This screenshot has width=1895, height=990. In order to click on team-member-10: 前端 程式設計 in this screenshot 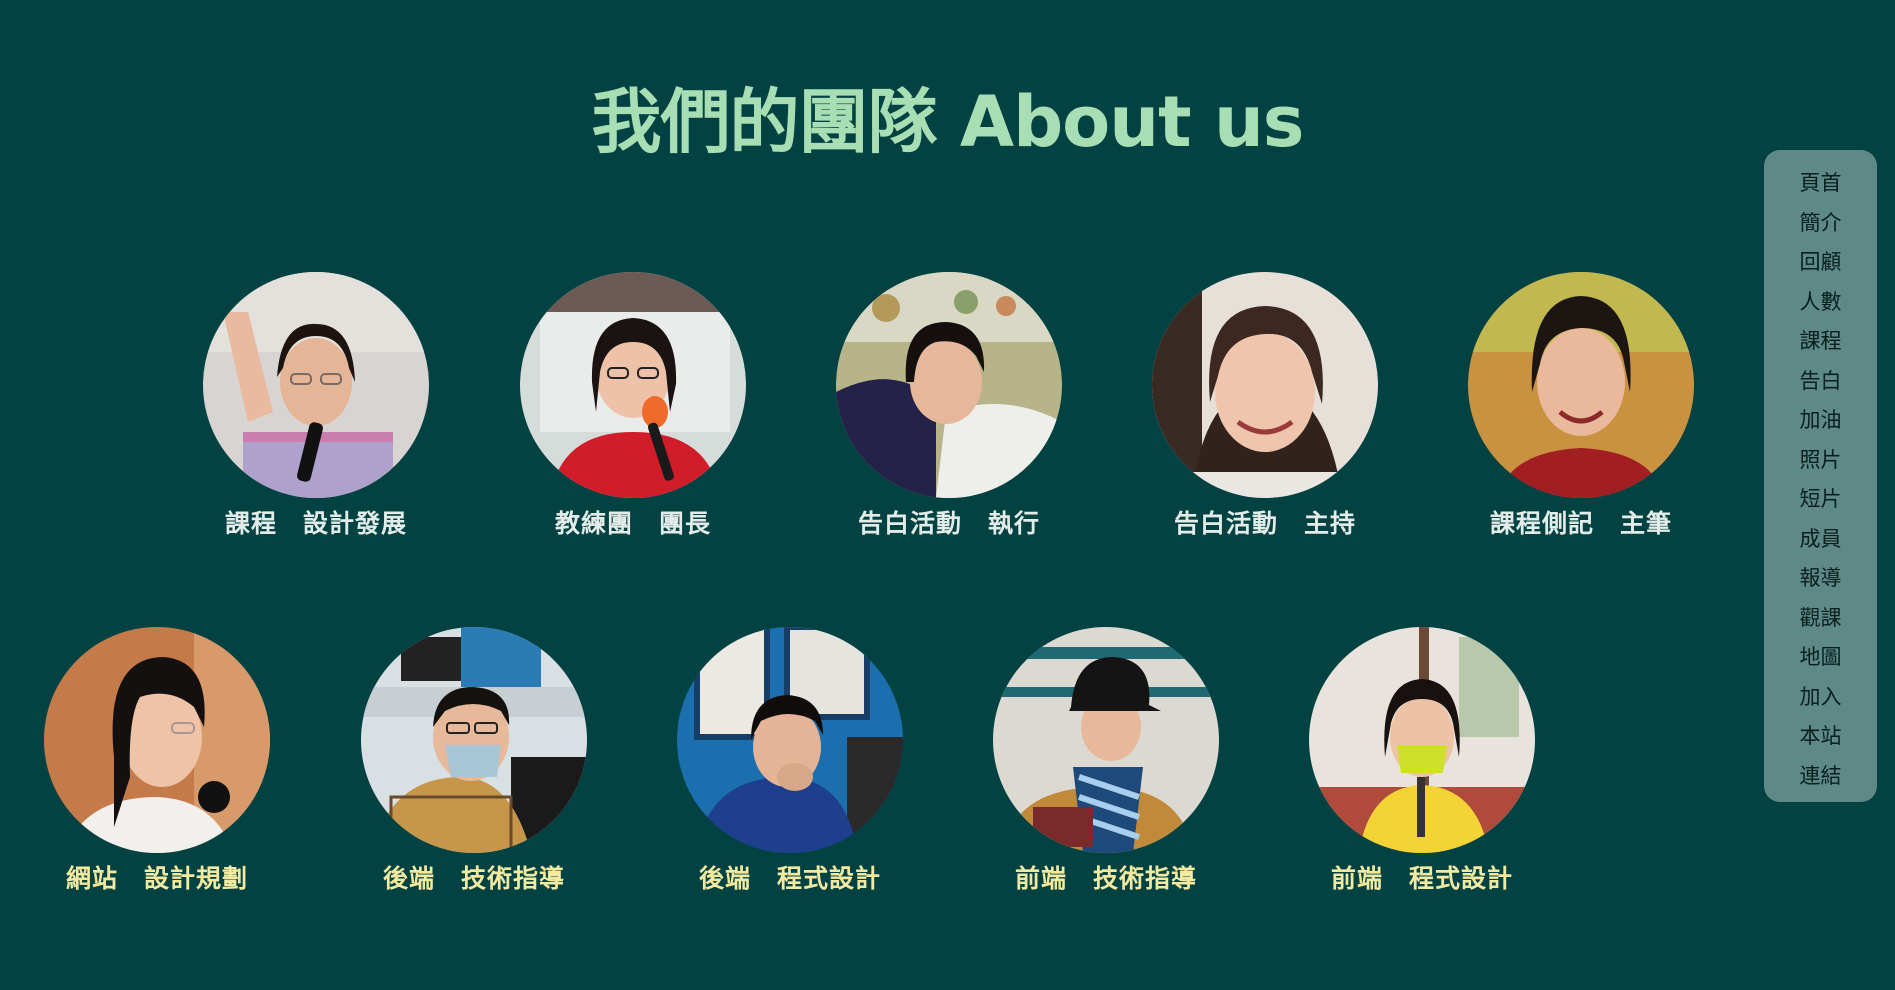, I will do `click(1422, 761)`.